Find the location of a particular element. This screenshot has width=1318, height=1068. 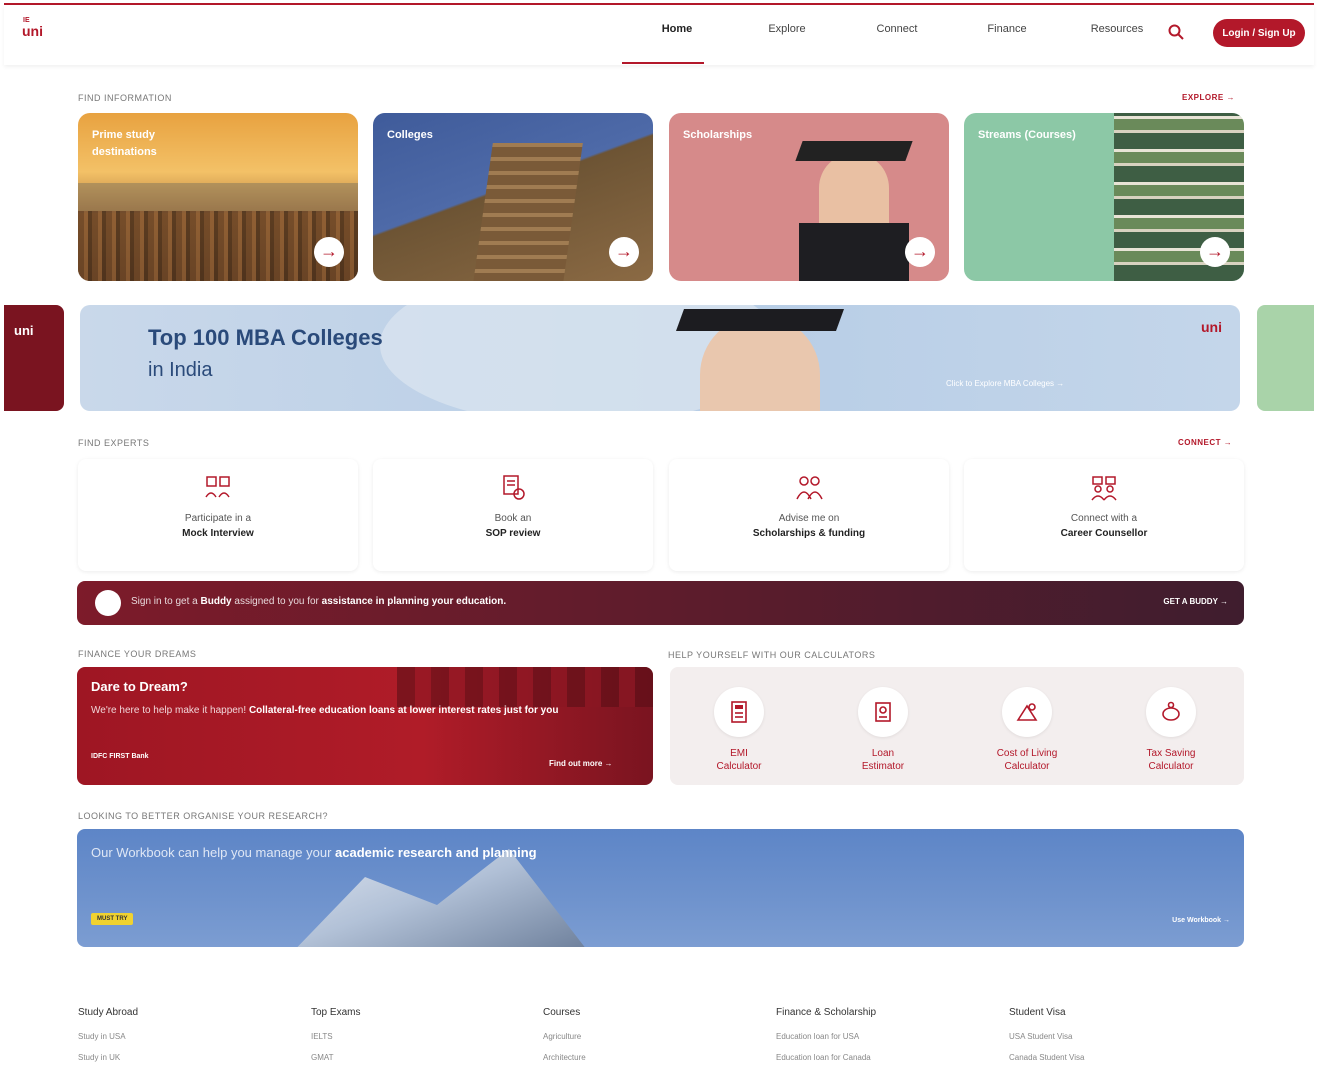

finance-title: Dare to Dream? is located at coordinates (139, 686).